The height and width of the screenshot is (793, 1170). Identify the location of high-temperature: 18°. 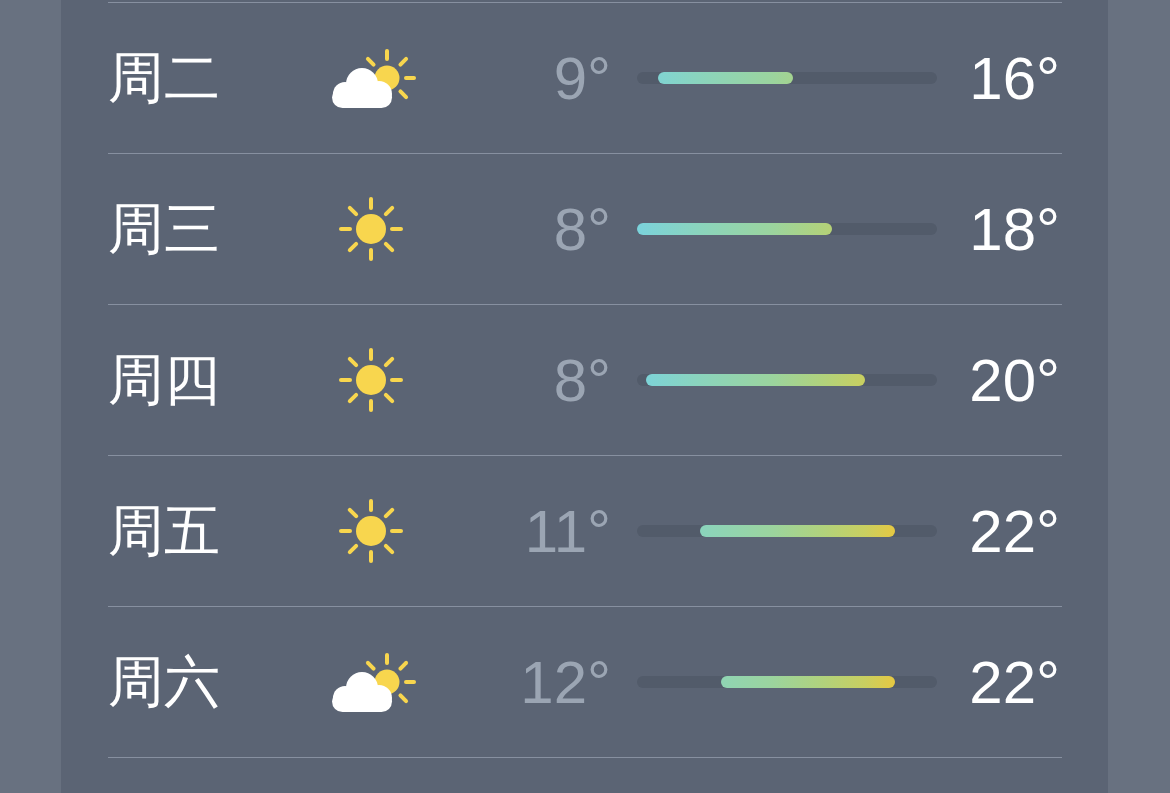
(1015, 229).